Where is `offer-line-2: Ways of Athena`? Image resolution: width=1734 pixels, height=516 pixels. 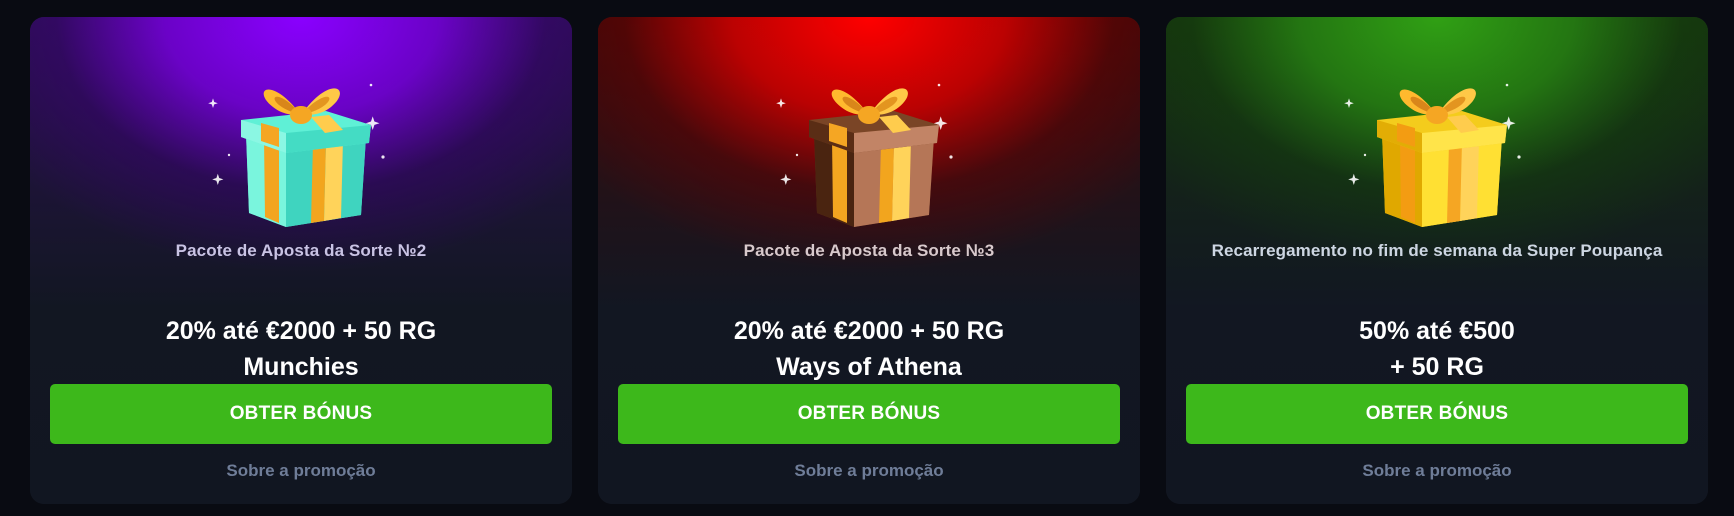
offer-line-2: Ways of Athena is located at coordinates (869, 367).